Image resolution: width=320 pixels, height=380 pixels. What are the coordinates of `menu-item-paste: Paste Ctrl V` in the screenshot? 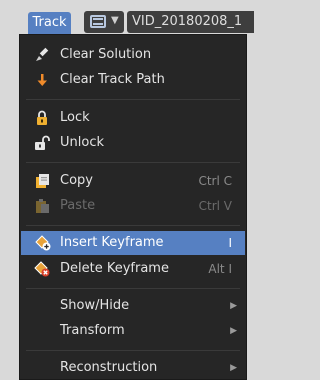 It's located at (133, 206).